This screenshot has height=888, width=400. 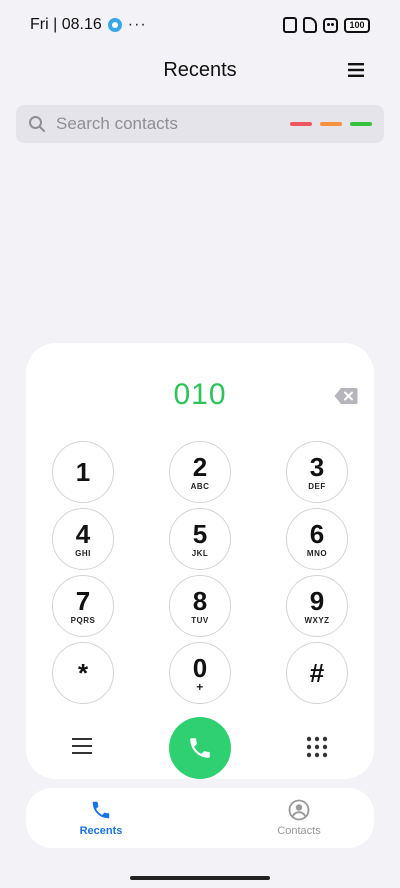 I want to click on key-digit: #, so click(x=317, y=673).